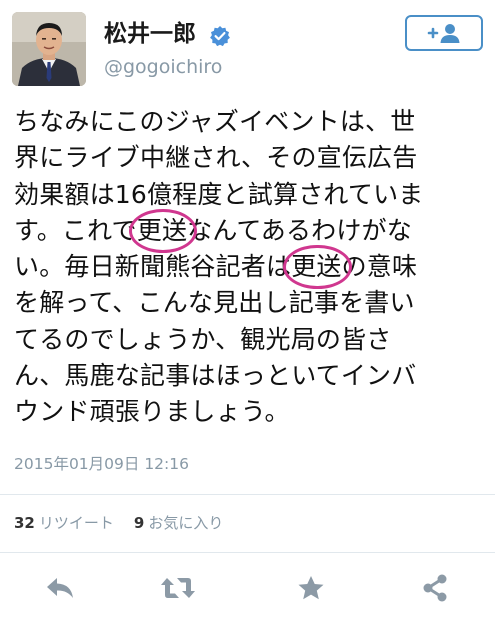 This screenshot has height=619, width=495. I want to click on tweet-segment: の意味, so click(379, 267).